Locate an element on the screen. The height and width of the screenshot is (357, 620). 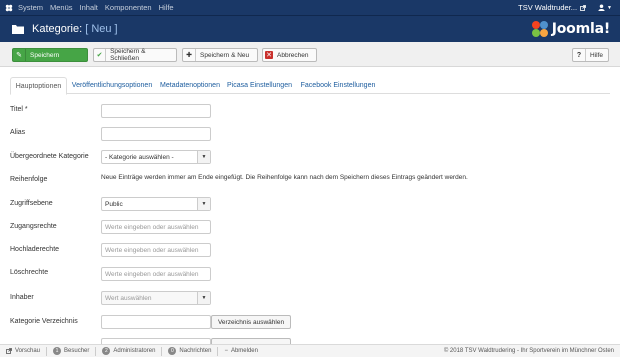
menu-item-help: Hilfe is located at coordinates (166, 7).